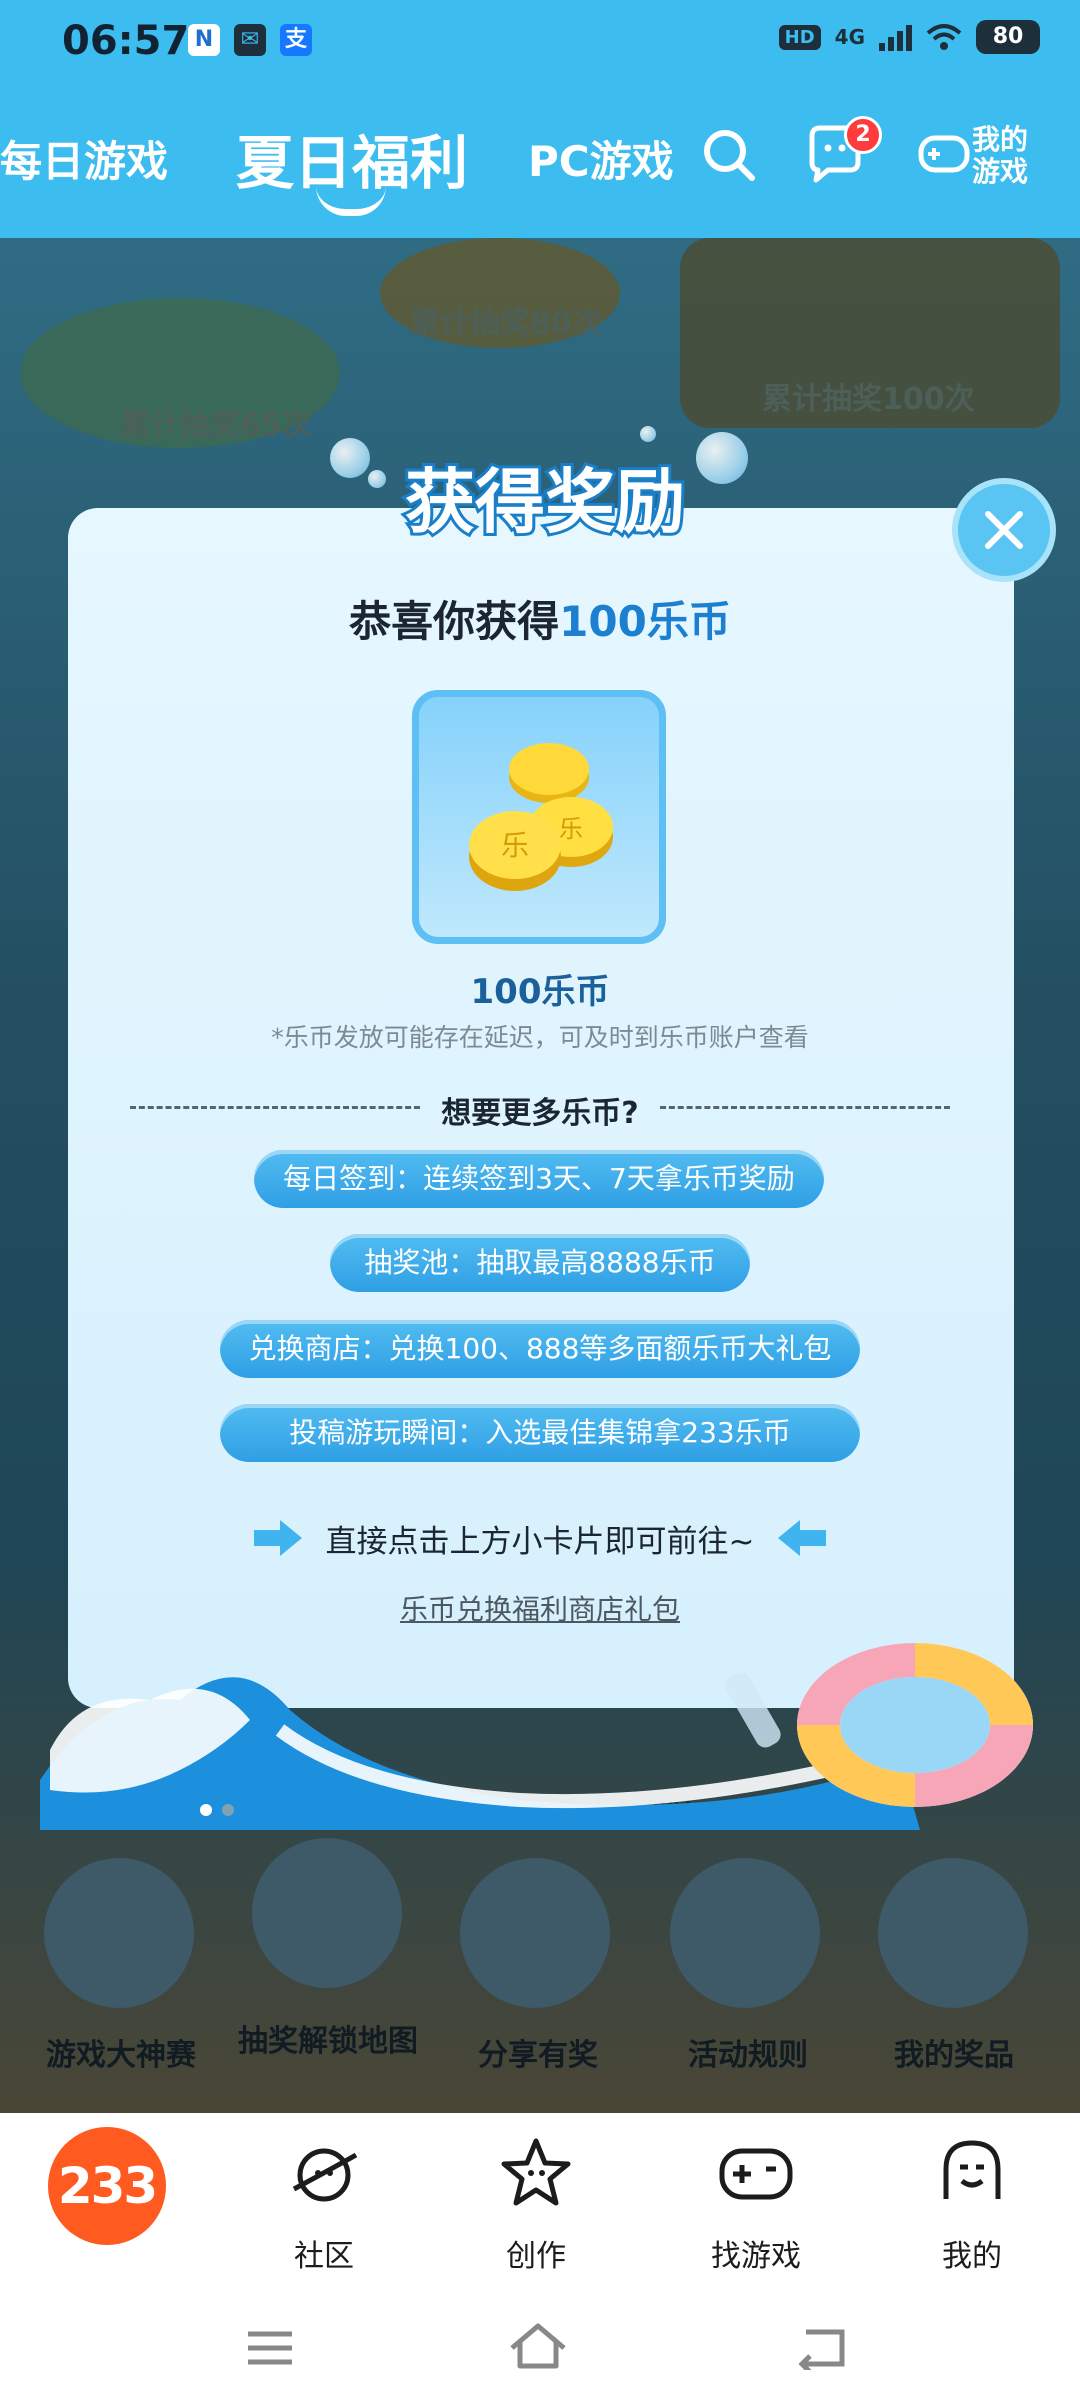  I want to click on reward-name: 100乐币, so click(540, 992).